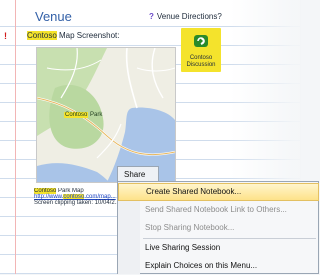 This screenshot has height=275, width=320. Describe the element at coordinates (218, 248) in the screenshot. I see `menu-item-live-sharing-session: Live Sharing Session` at that location.